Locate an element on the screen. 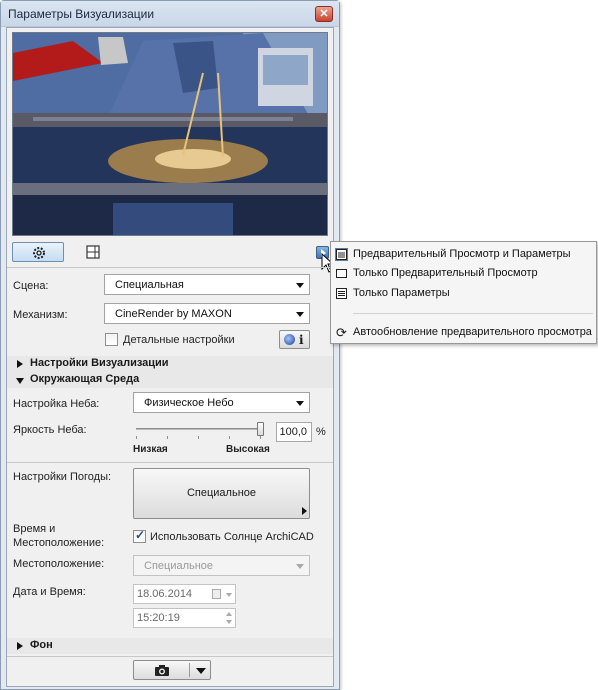  location-label: Местоположение: is located at coordinates (59, 564).